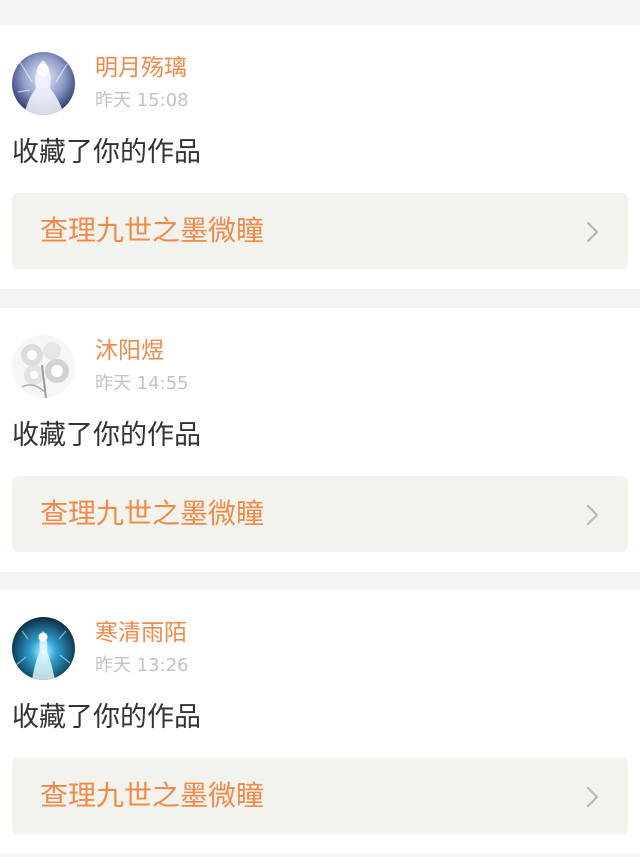  I want to click on username: 寒清雨陌, so click(141, 633).